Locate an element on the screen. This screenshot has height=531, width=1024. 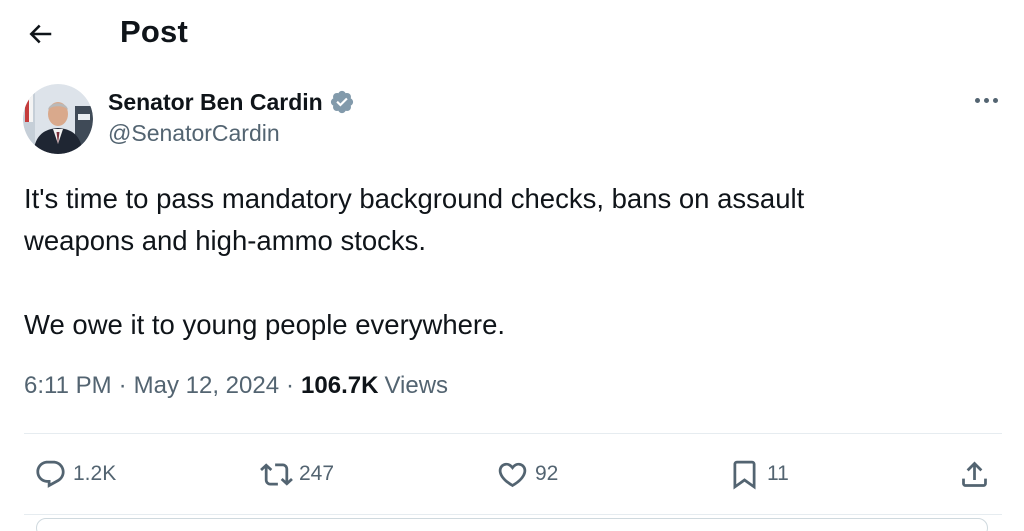
page-title: Post is located at coordinates (154, 31).